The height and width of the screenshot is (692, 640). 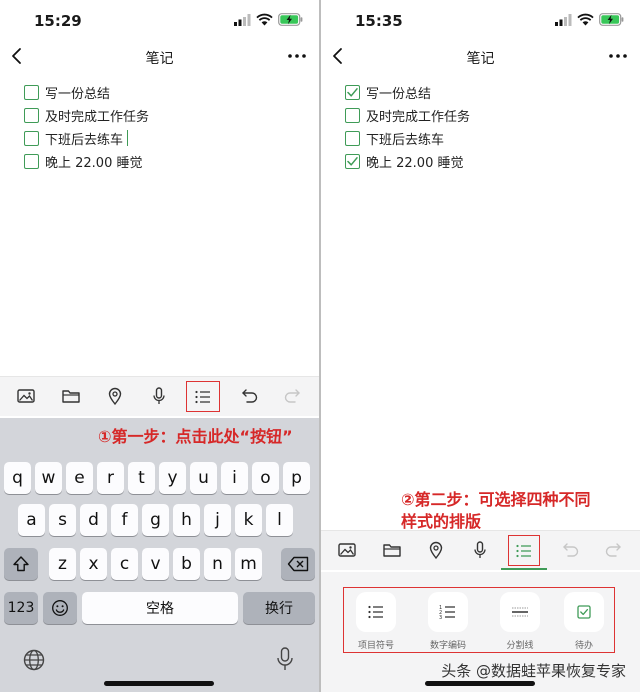 What do you see at coordinates (155, 564) in the screenshot?
I see `key-v: v` at bounding box center [155, 564].